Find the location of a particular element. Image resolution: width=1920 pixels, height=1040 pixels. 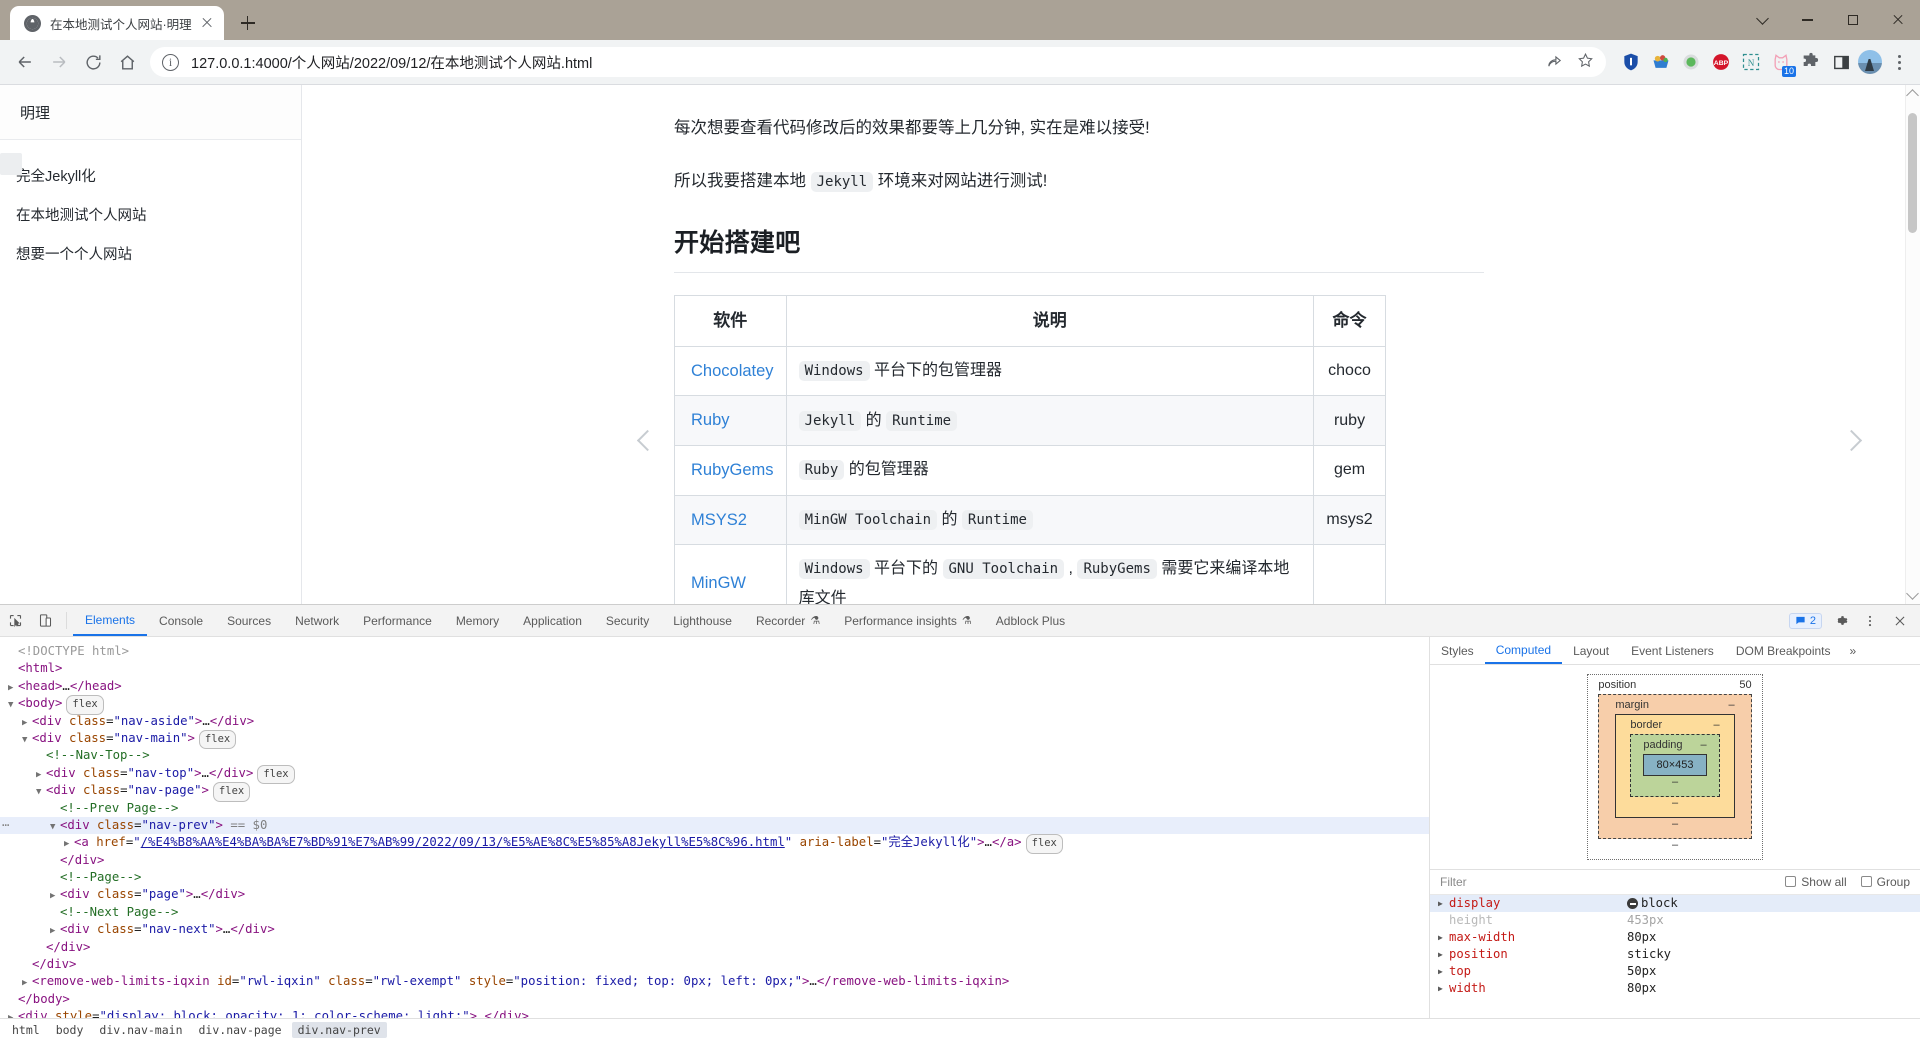

adblock-plus-icon: ABP is located at coordinates (1721, 62).